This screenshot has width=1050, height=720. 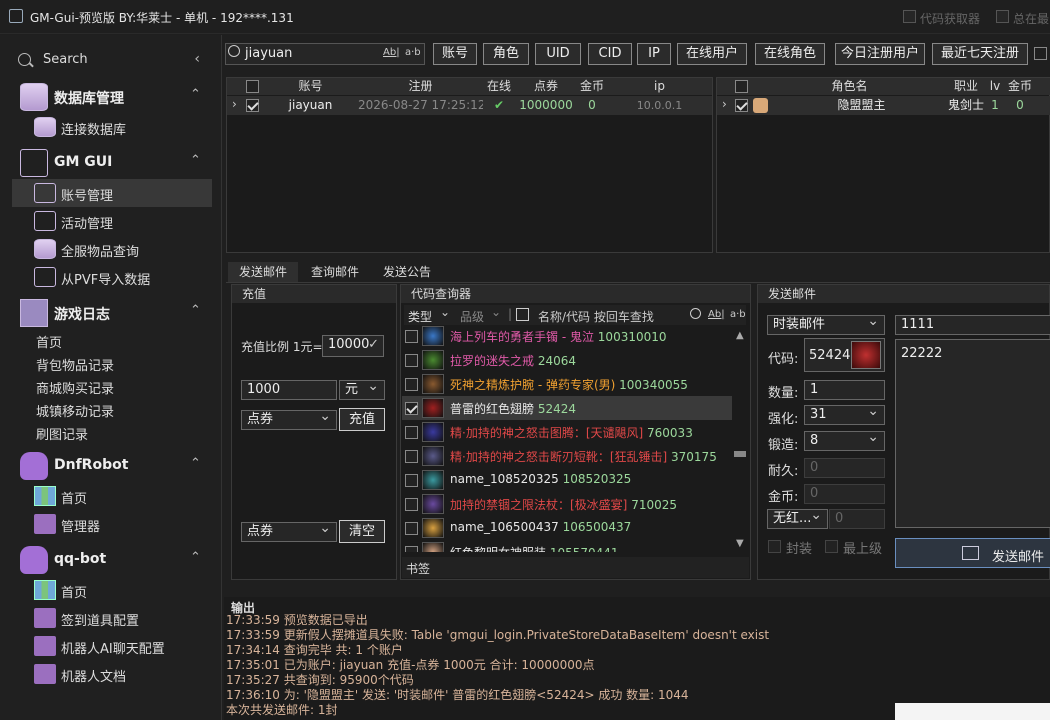 What do you see at coordinates (197, 59) in the screenshot?
I see `chevron-left-icon: ‹` at bounding box center [197, 59].